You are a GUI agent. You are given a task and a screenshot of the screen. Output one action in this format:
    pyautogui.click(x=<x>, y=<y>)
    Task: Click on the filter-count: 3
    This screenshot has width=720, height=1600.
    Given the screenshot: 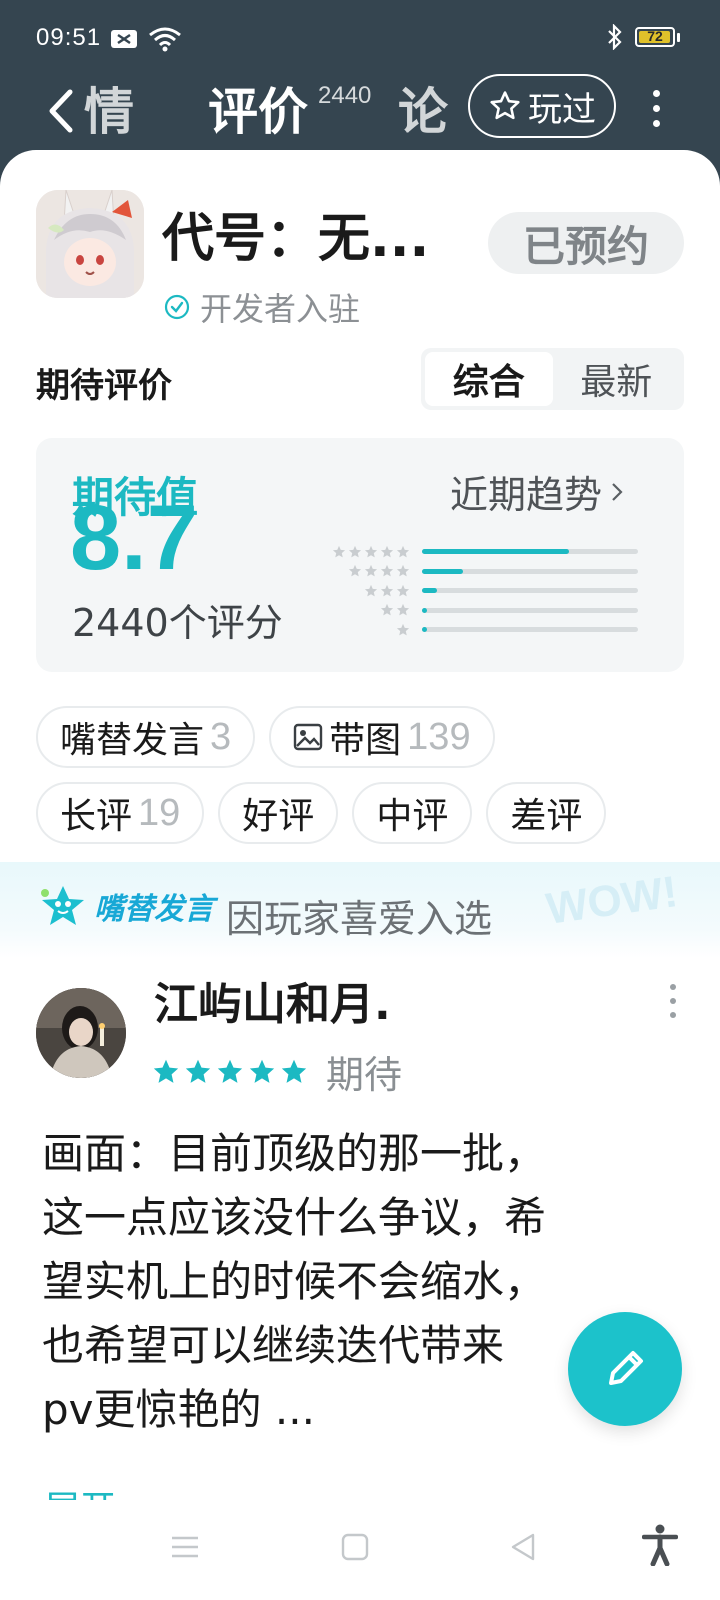 What is the action you would take?
    pyautogui.click(x=221, y=736)
    